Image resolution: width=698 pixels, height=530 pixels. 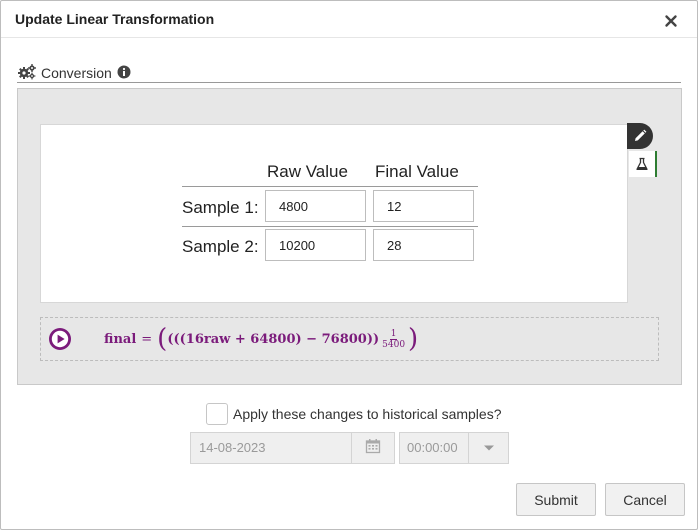 What do you see at coordinates (220, 207) in the screenshot?
I see `row-label-sample-1: Sample 1:` at bounding box center [220, 207].